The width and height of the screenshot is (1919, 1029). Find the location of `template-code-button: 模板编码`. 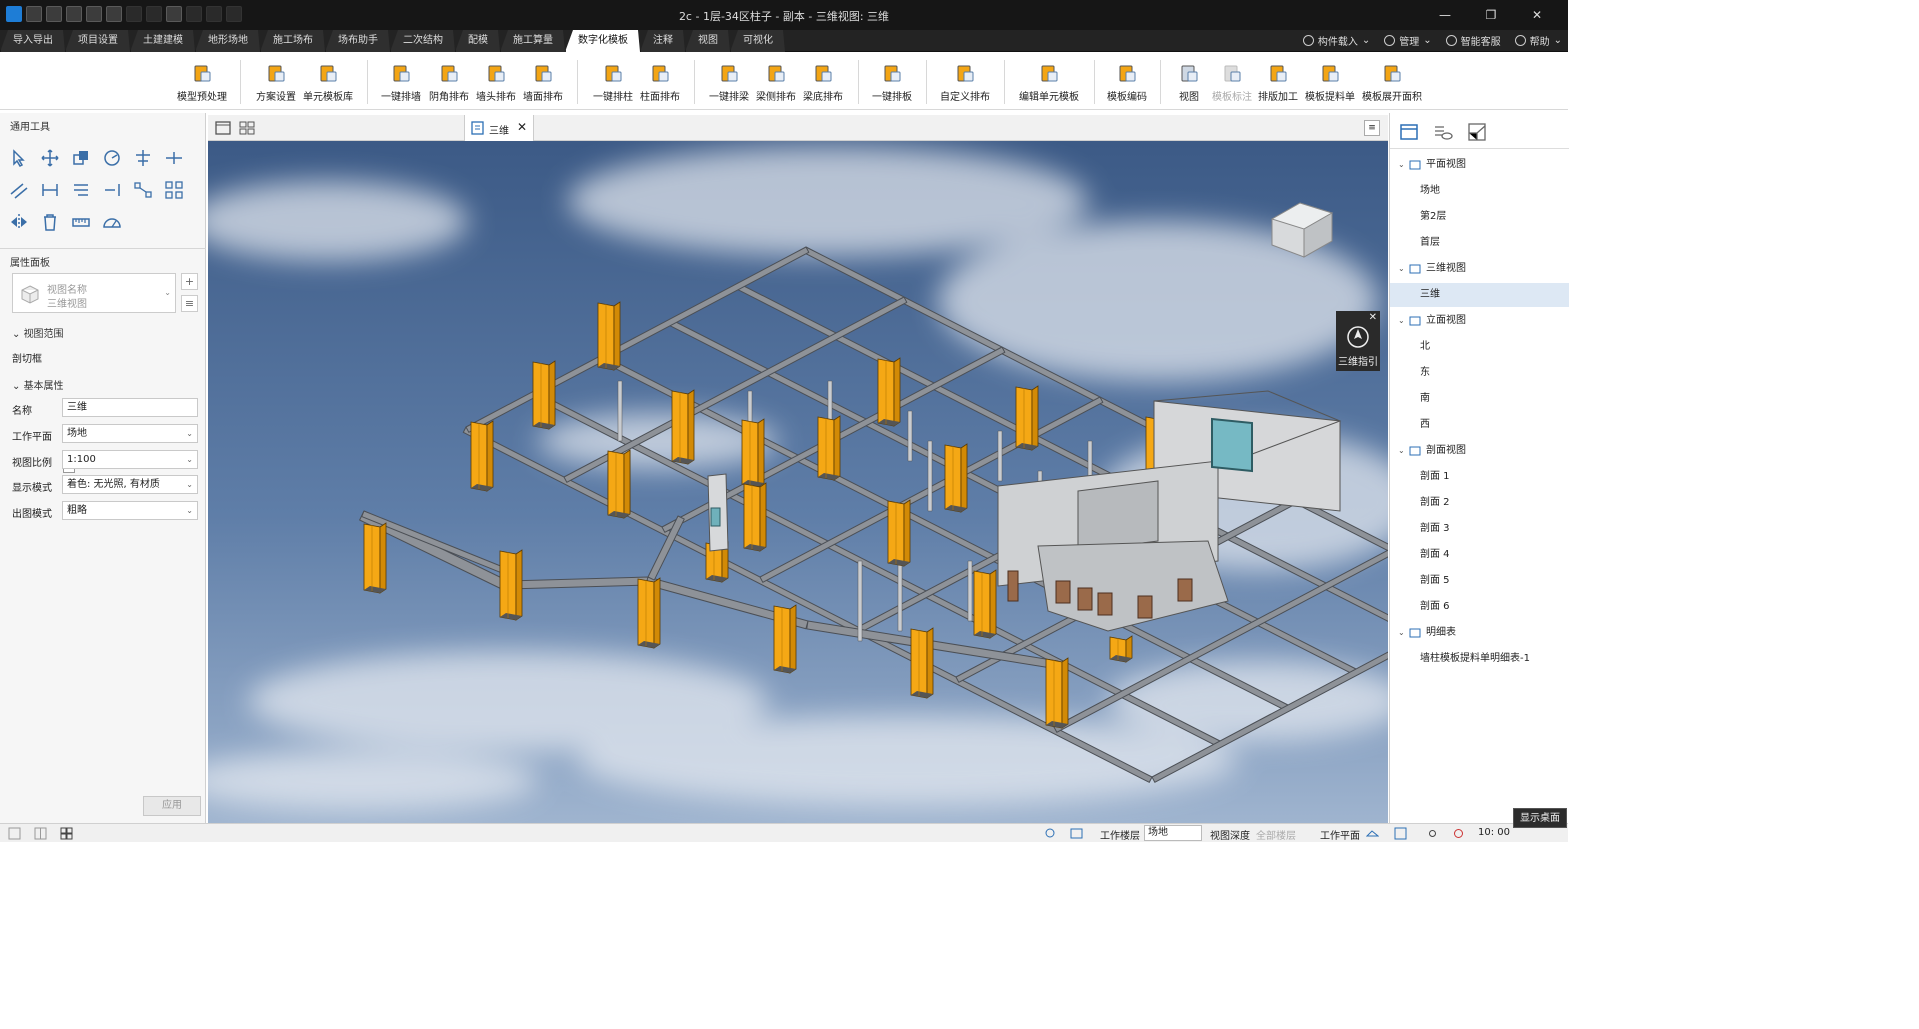

template-code-button: 模板编码 is located at coordinates (1127, 84).